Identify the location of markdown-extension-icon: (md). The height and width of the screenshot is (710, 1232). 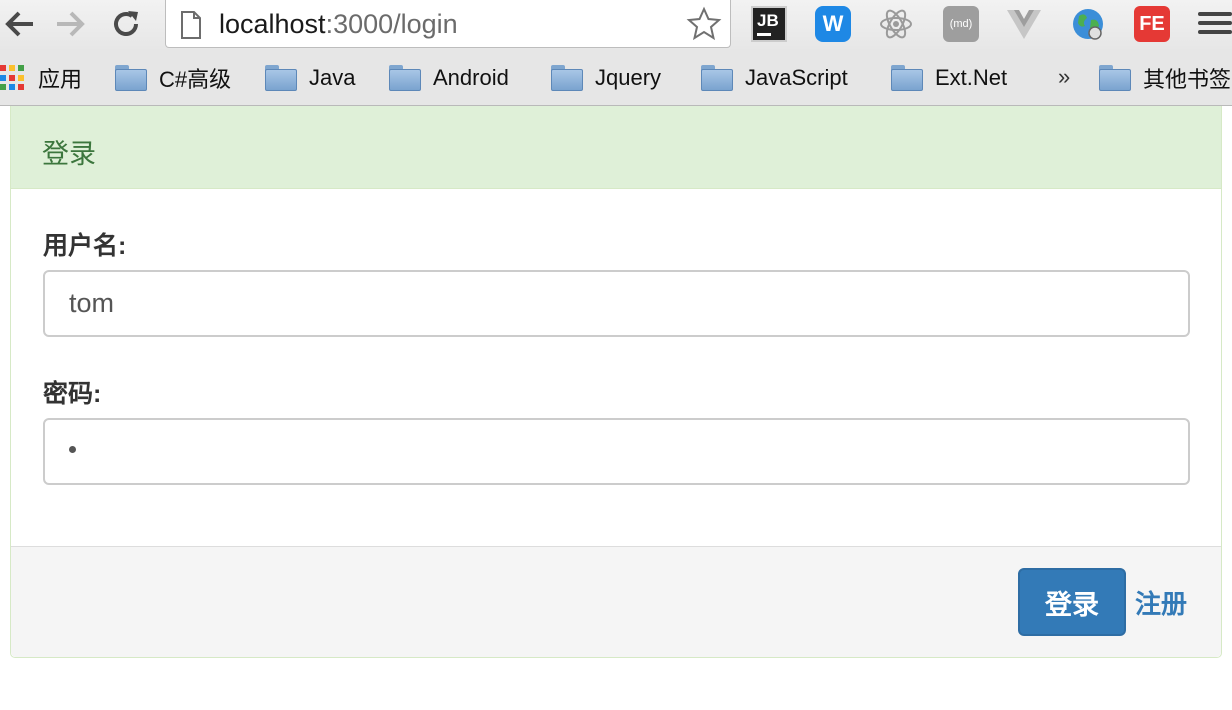
(961, 24).